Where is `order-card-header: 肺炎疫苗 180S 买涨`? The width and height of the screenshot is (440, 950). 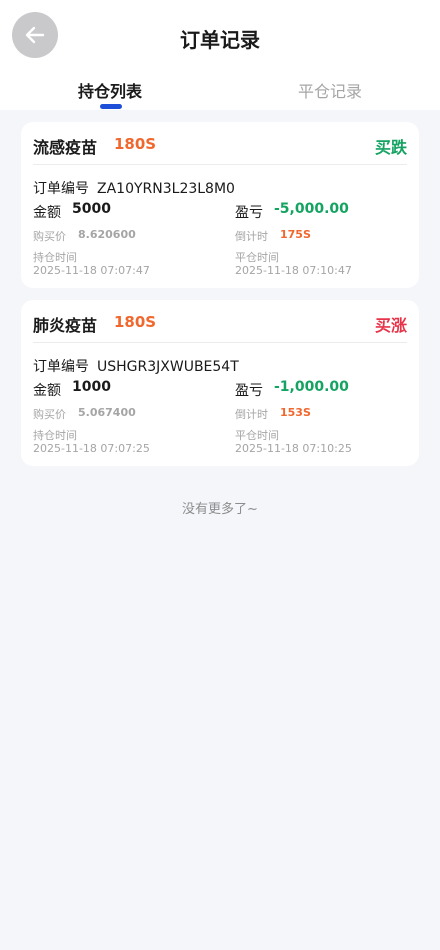
order-card-header: 肺炎疫苗 180S 买涨 is located at coordinates (220, 323).